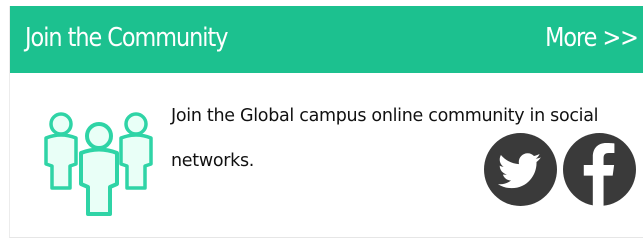 Image resolution: width=643 pixels, height=243 pixels. I want to click on community-people-icon, so click(98, 164).